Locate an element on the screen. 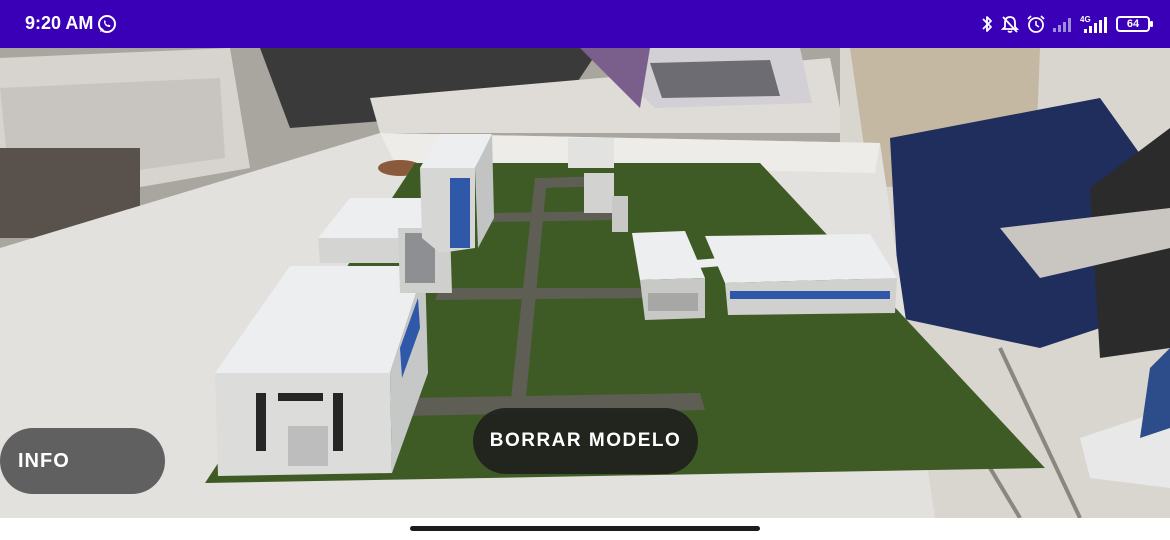 The width and height of the screenshot is (1170, 540). whatsapp-icon is located at coordinates (107, 24).